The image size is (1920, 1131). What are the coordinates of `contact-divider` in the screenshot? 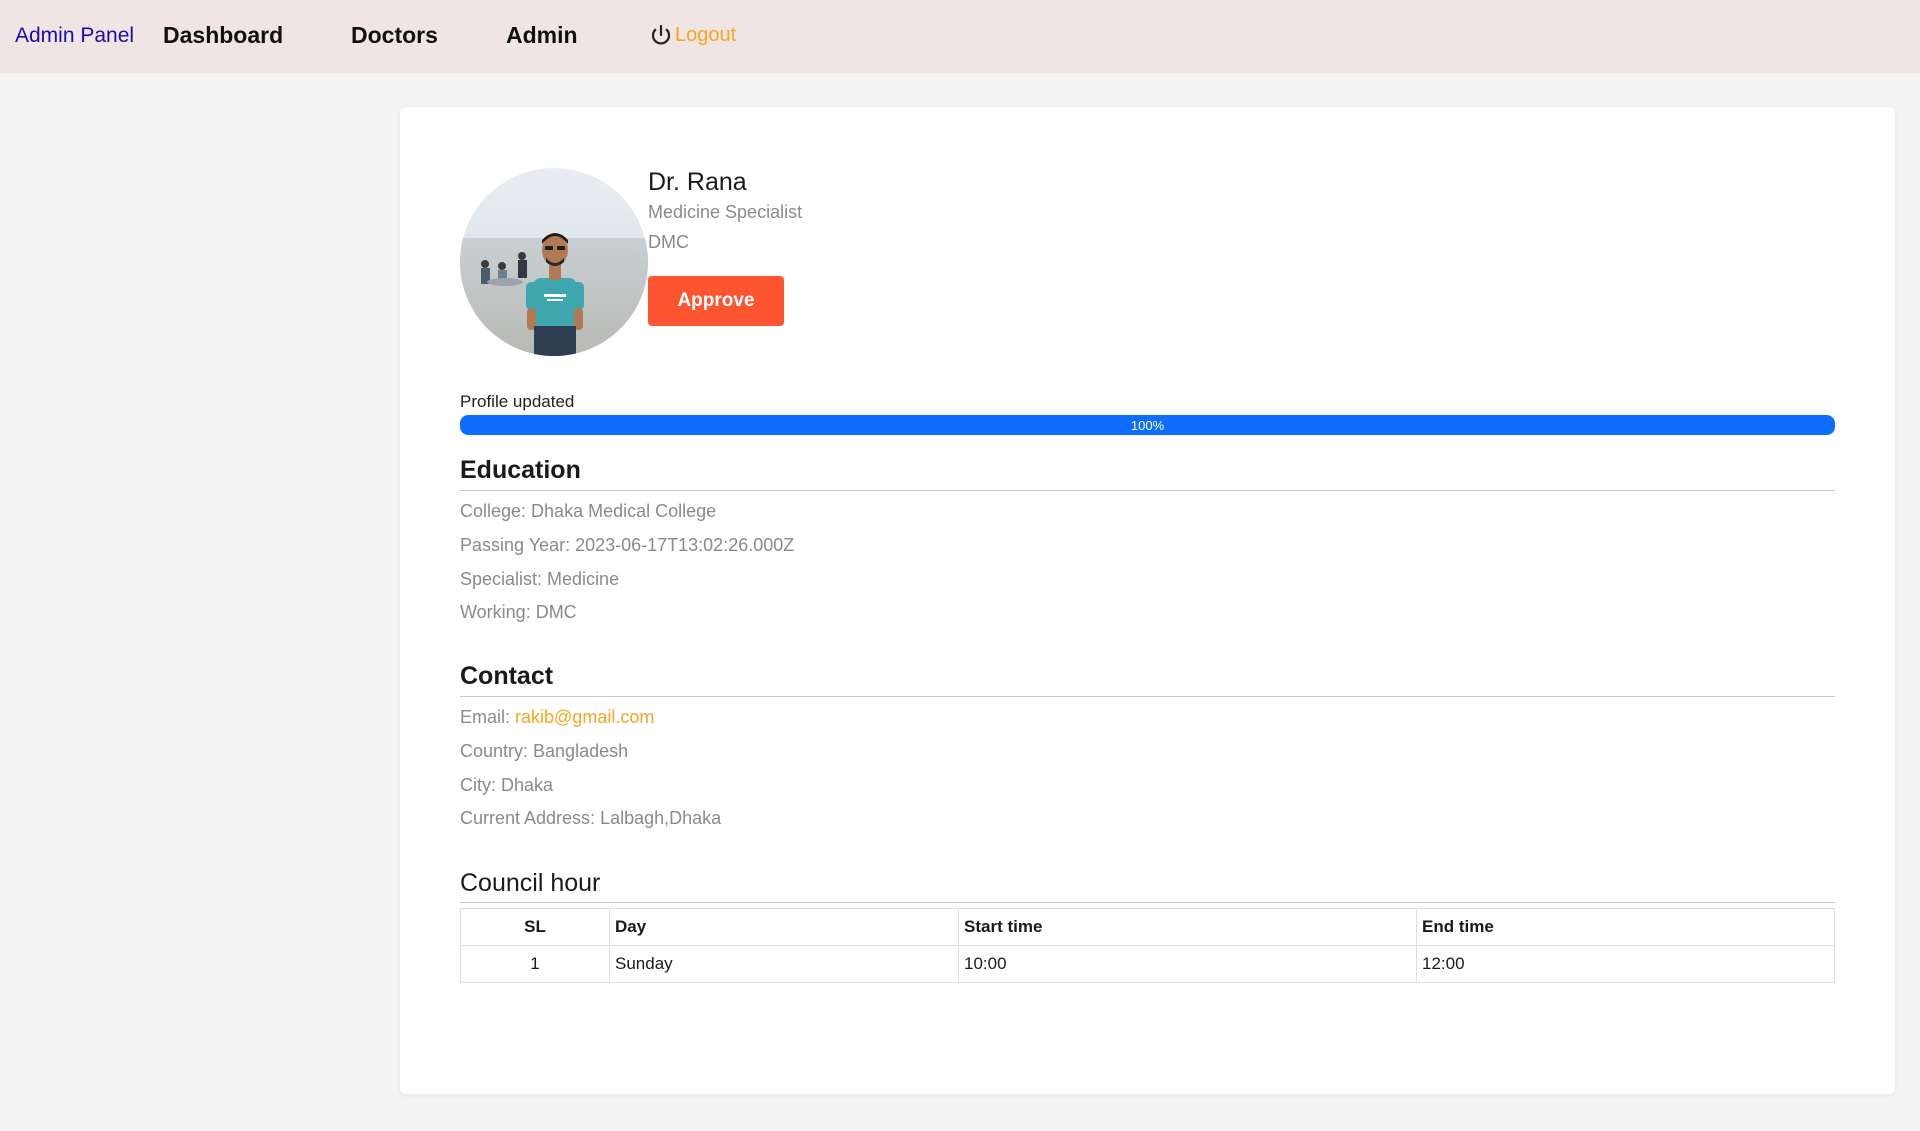 It's located at (1147, 696).